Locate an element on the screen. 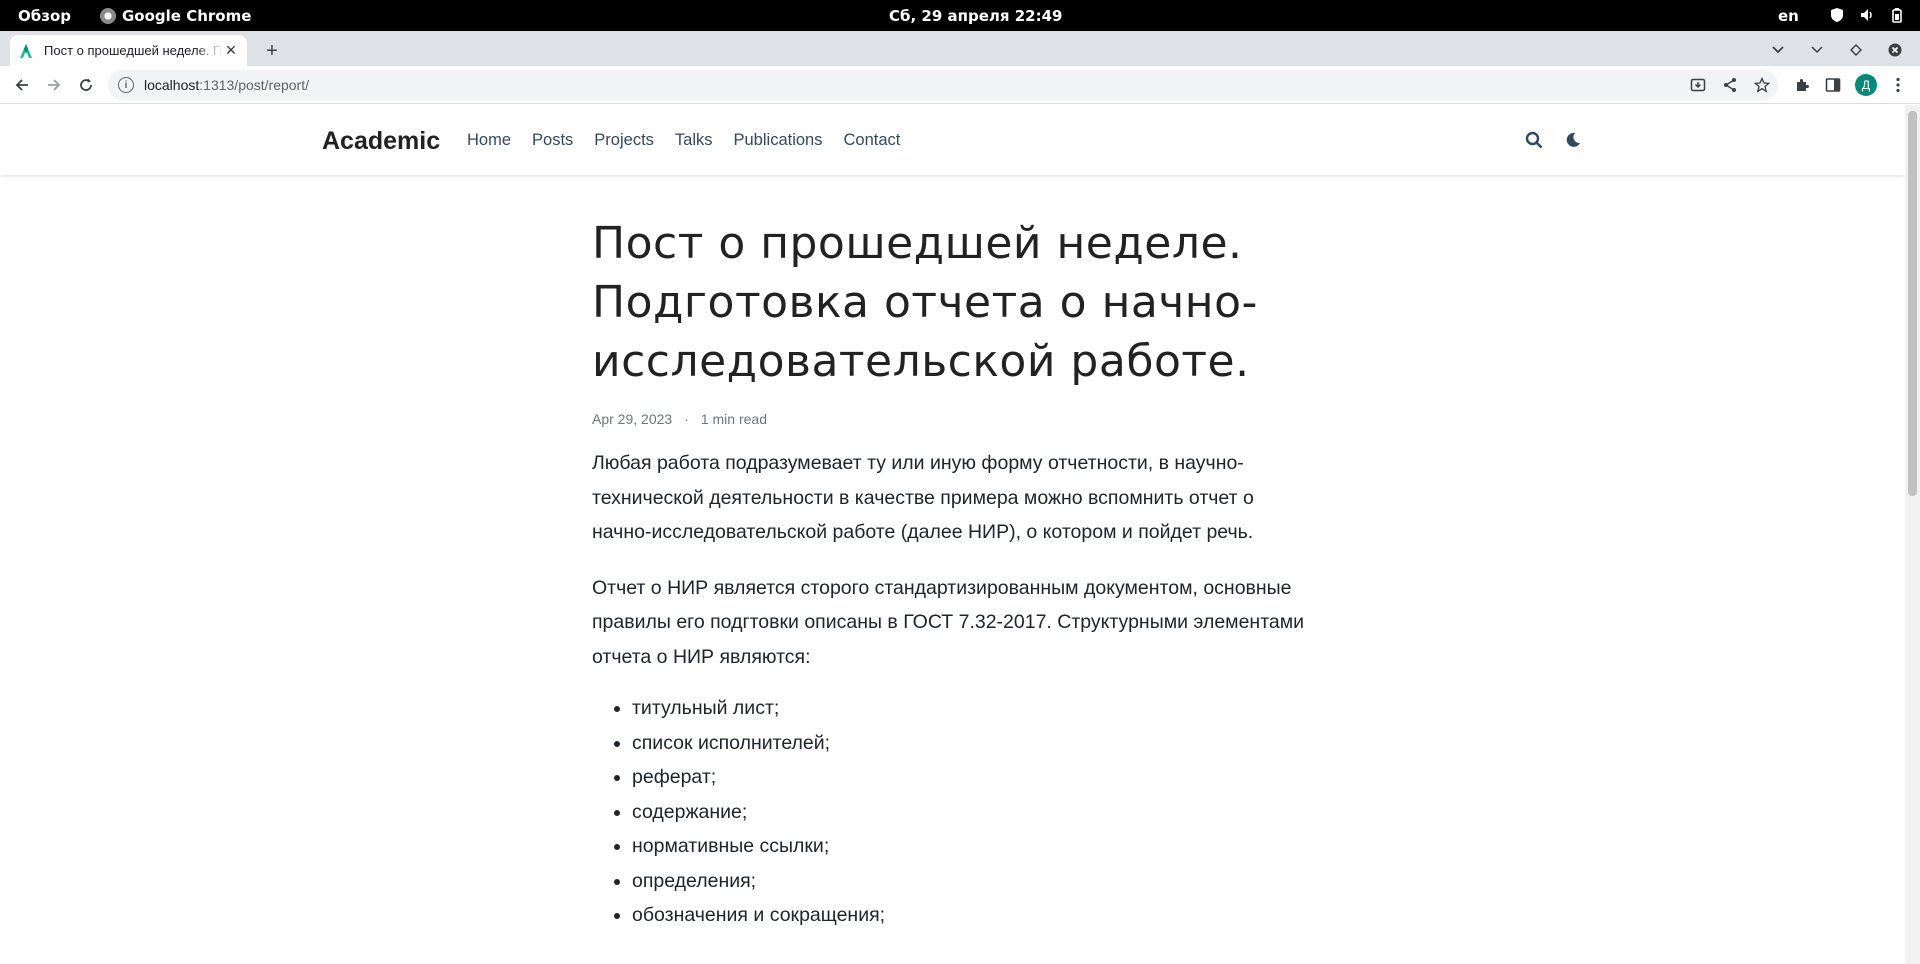 This screenshot has width=1920, height=964. volume-icon is located at coordinates (1867, 15).